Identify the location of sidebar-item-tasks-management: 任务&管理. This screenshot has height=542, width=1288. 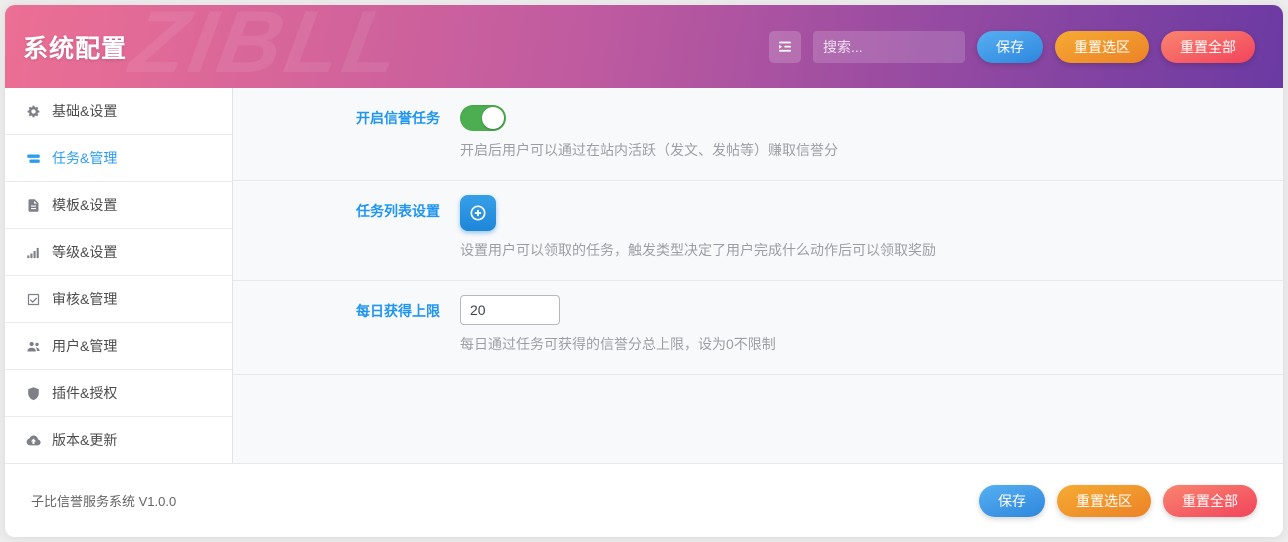
(118, 158).